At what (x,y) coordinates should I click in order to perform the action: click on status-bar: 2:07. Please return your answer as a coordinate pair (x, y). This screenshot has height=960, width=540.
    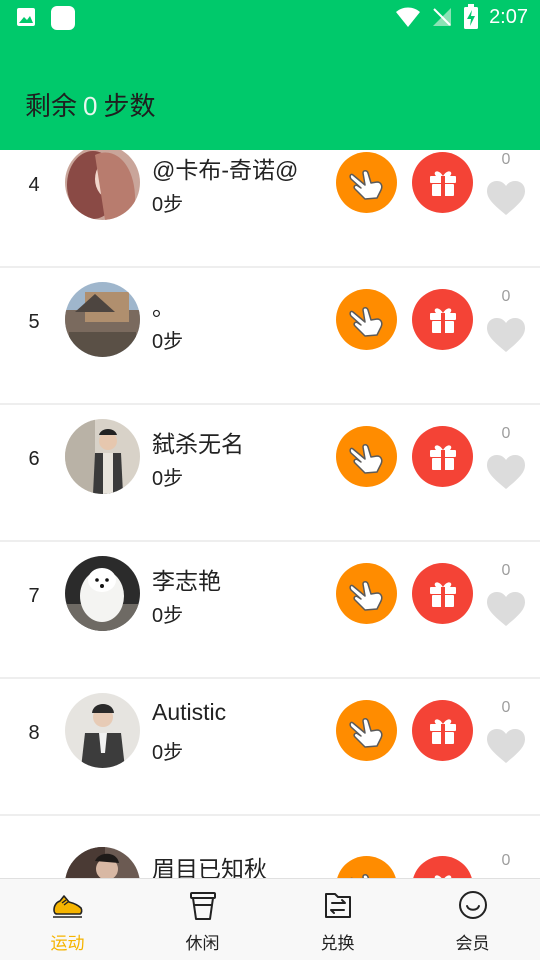
    Looking at the image, I should click on (270, 18).